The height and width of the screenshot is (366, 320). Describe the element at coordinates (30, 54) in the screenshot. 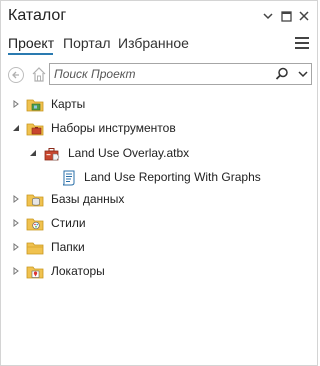

I see `active-tab-indicator` at that location.